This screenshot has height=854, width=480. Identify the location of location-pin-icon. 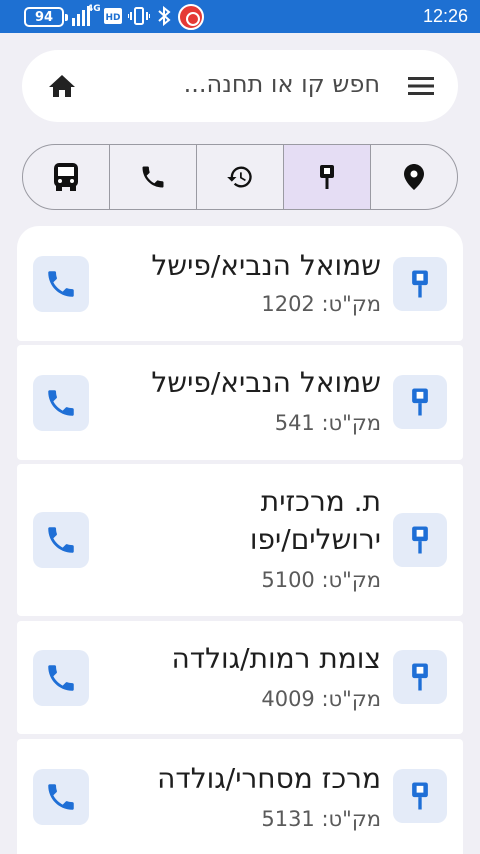
(414, 177).